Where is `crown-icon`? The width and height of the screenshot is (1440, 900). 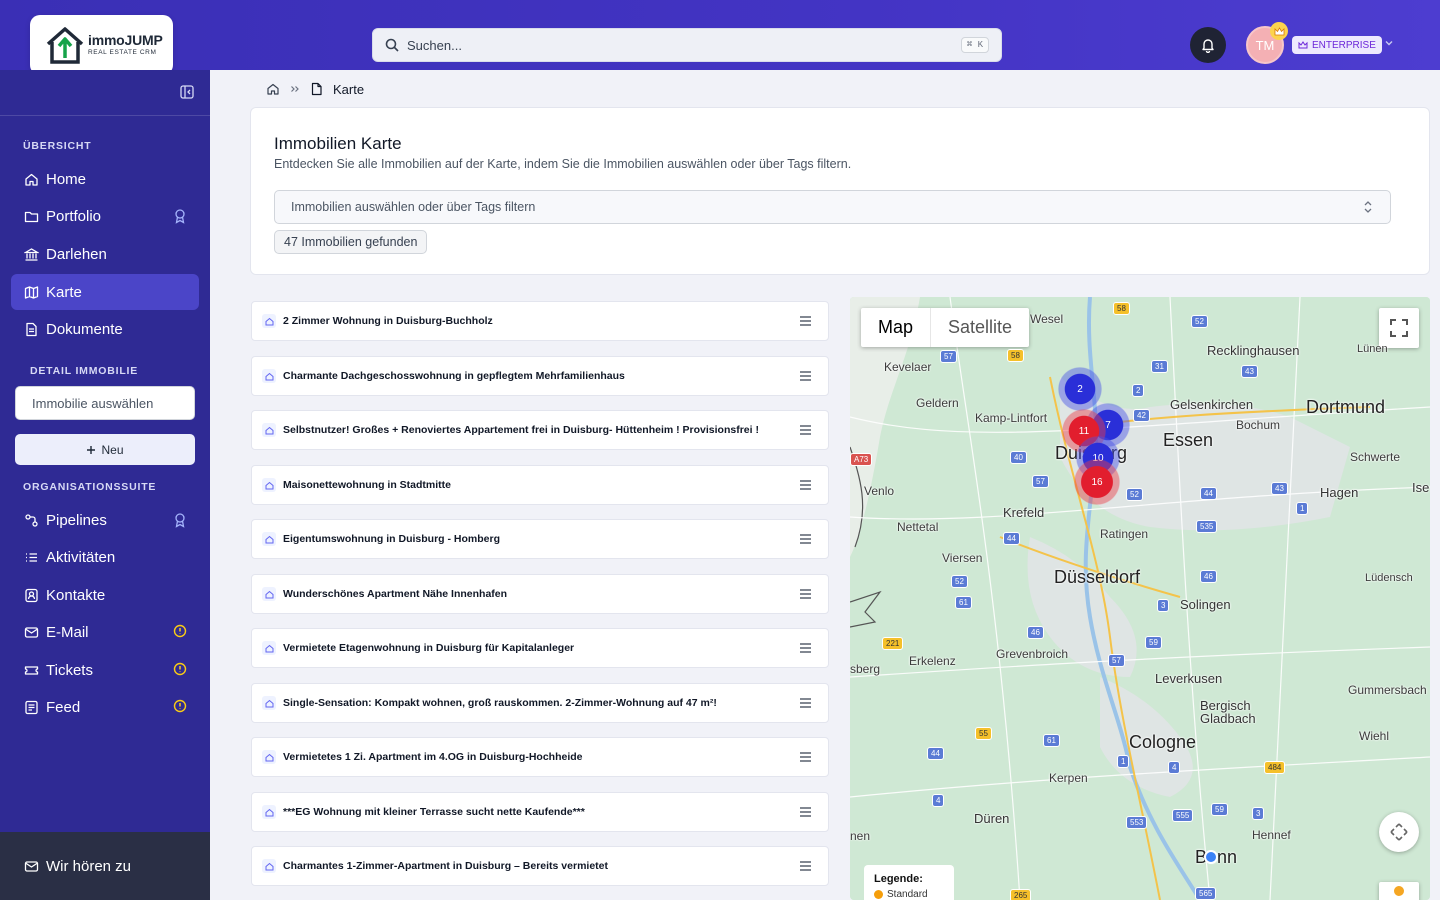 crown-icon is located at coordinates (1279, 31).